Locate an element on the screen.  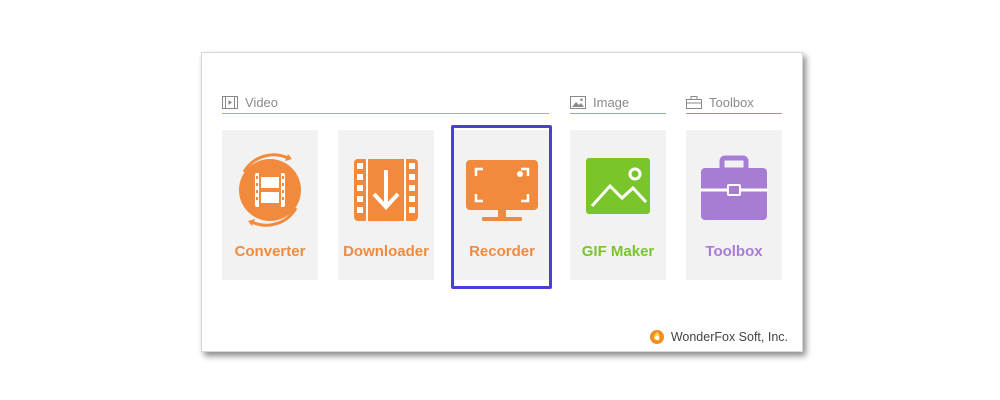
gif-maker-tile: GIF Maker is located at coordinates (618, 205).